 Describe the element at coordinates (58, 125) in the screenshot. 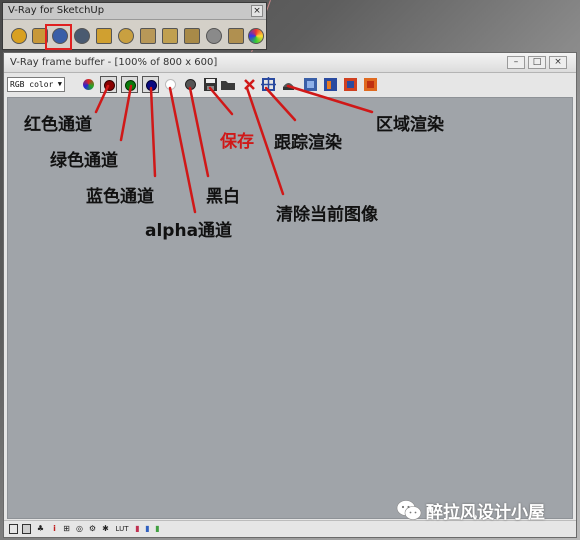

I see `annotation-red-channel: 红色通道` at that location.